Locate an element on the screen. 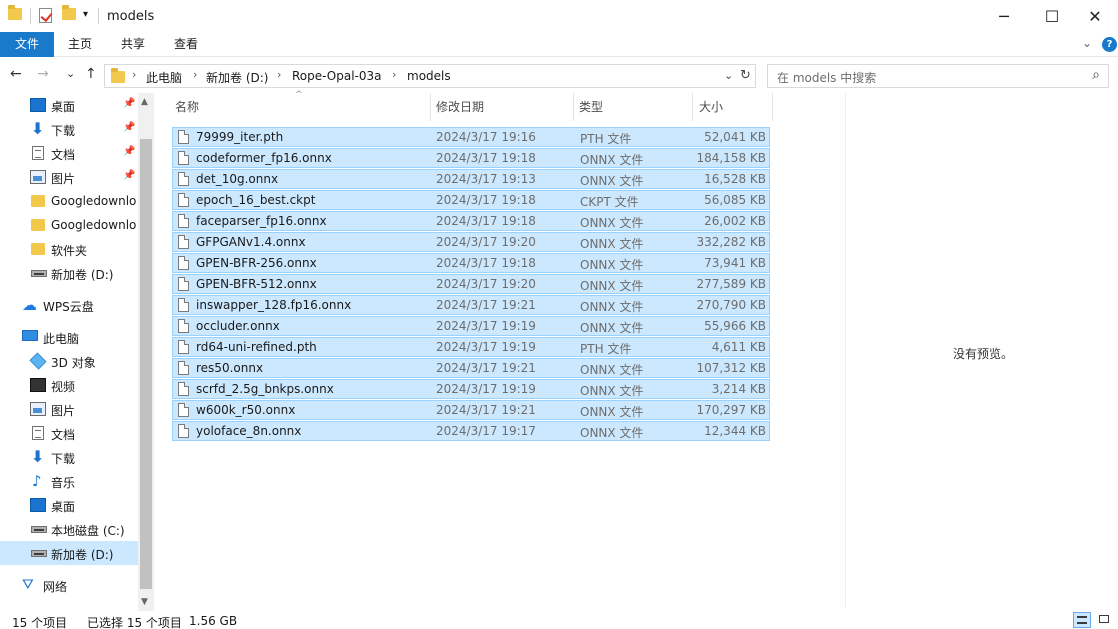 The image size is (1118, 629). file-name: res50.onnx is located at coordinates (229, 368).